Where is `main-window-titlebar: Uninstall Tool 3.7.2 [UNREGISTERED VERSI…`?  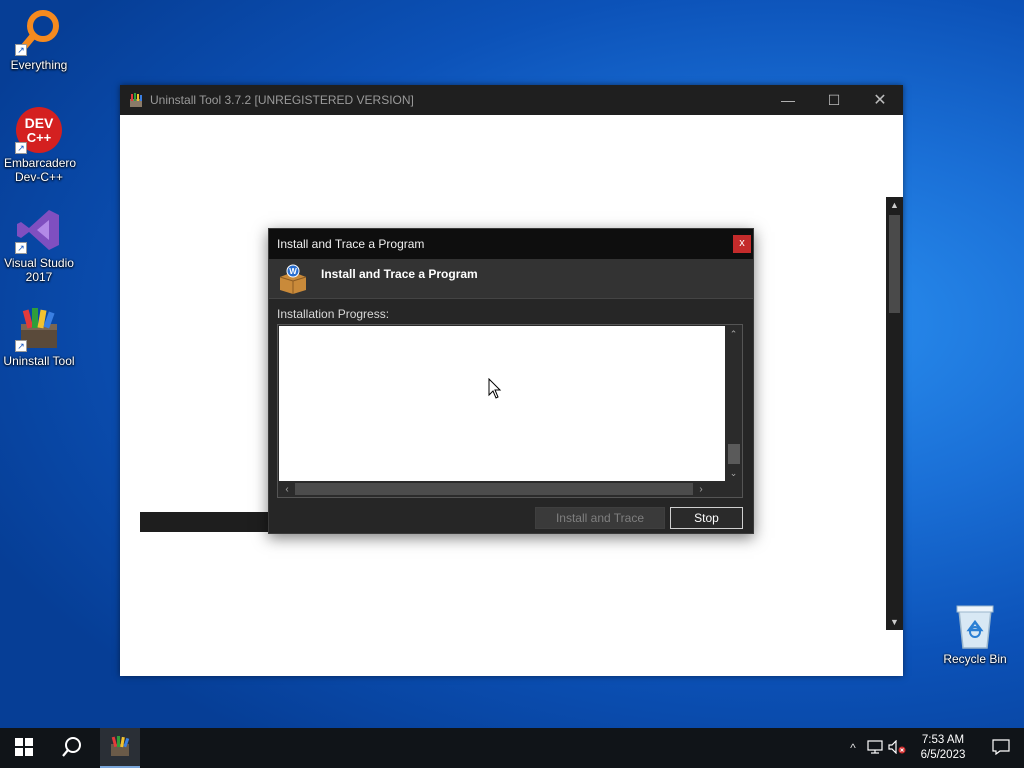
main-window-titlebar: Uninstall Tool 3.7.2 [UNREGISTERED VERSI… is located at coordinates (511, 100).